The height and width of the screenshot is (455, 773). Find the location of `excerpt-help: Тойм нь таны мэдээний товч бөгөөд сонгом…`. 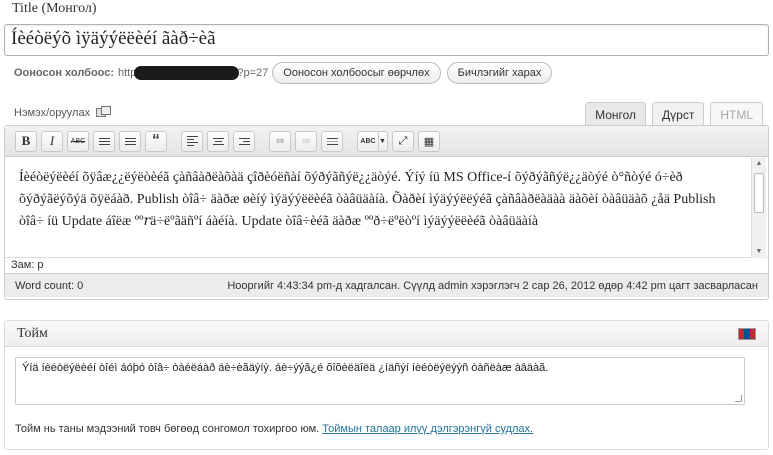

excerpt-help: Тойм нь таны мэдээний товч бөгөөд сонгом… is located at coordinates (274, 429).